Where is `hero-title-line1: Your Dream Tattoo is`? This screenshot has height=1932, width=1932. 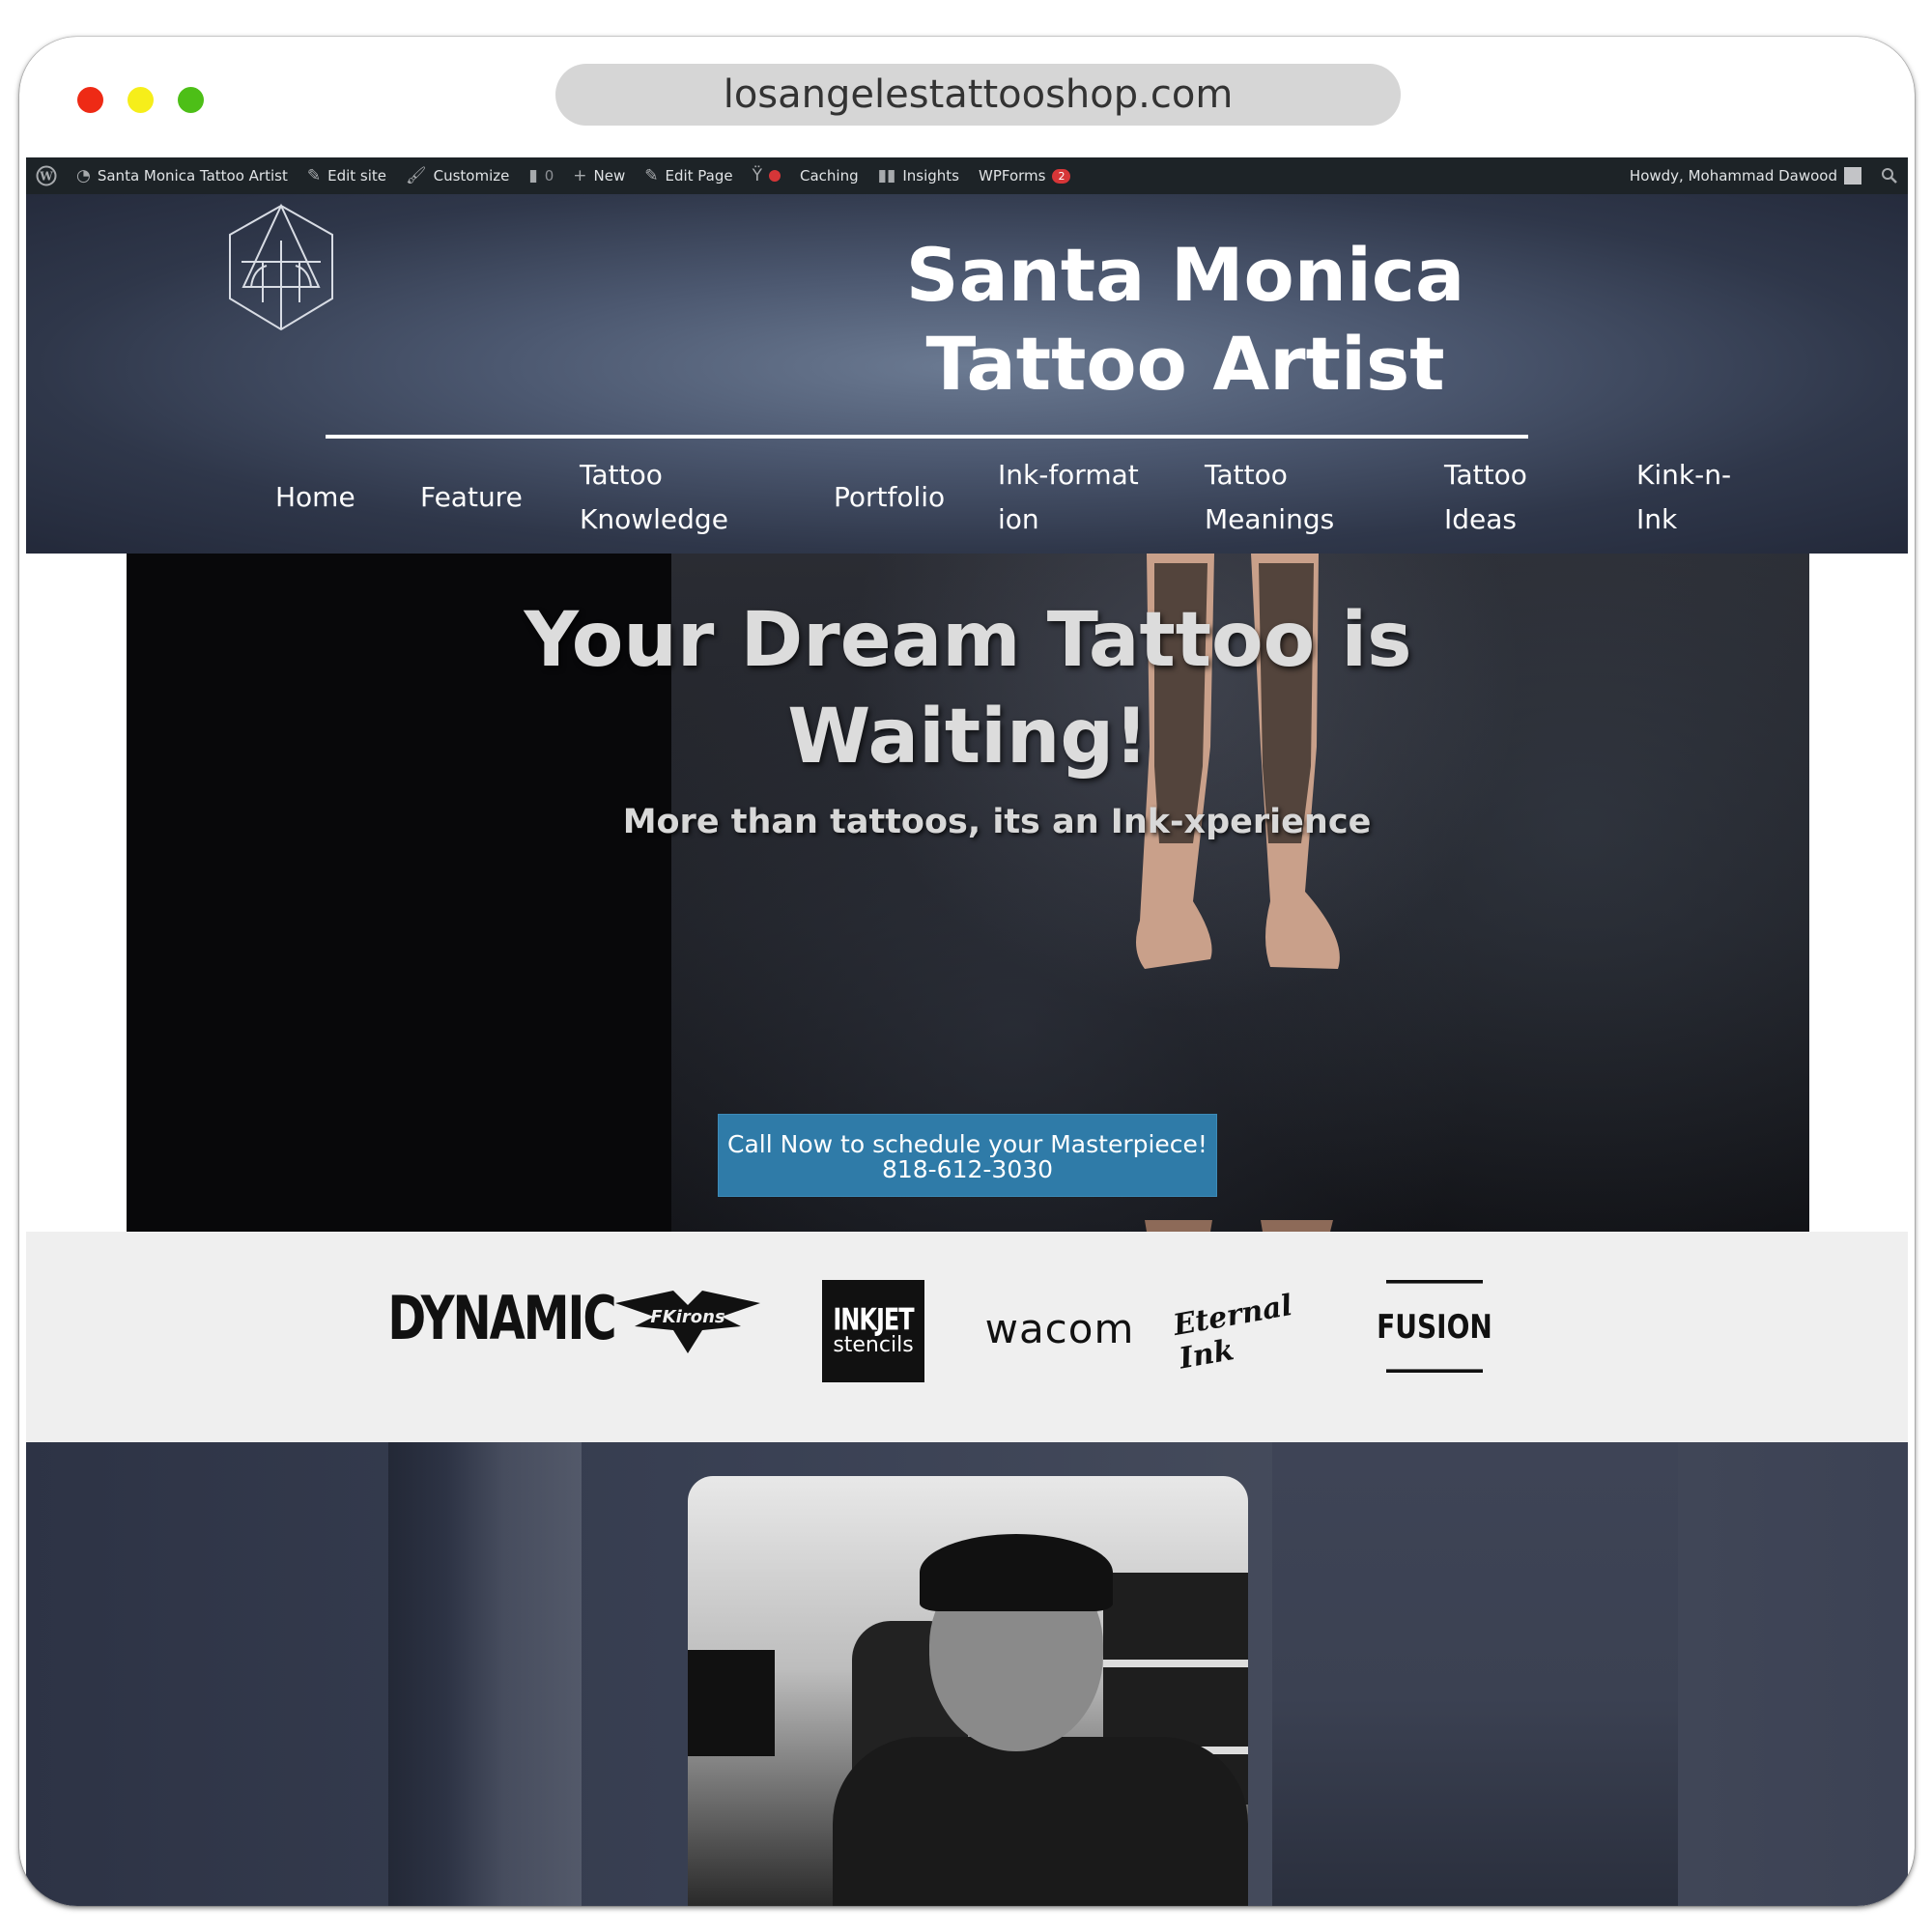
hero-title-line1: Your Dream Tattoo is is located at coordinates (968, 640).